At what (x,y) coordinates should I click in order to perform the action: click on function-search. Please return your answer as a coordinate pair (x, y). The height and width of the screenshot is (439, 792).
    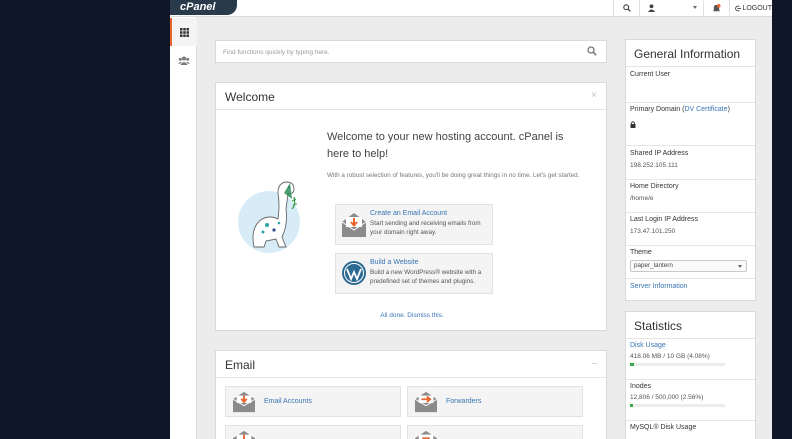
    Looking at the image, I should click on (411, 51).